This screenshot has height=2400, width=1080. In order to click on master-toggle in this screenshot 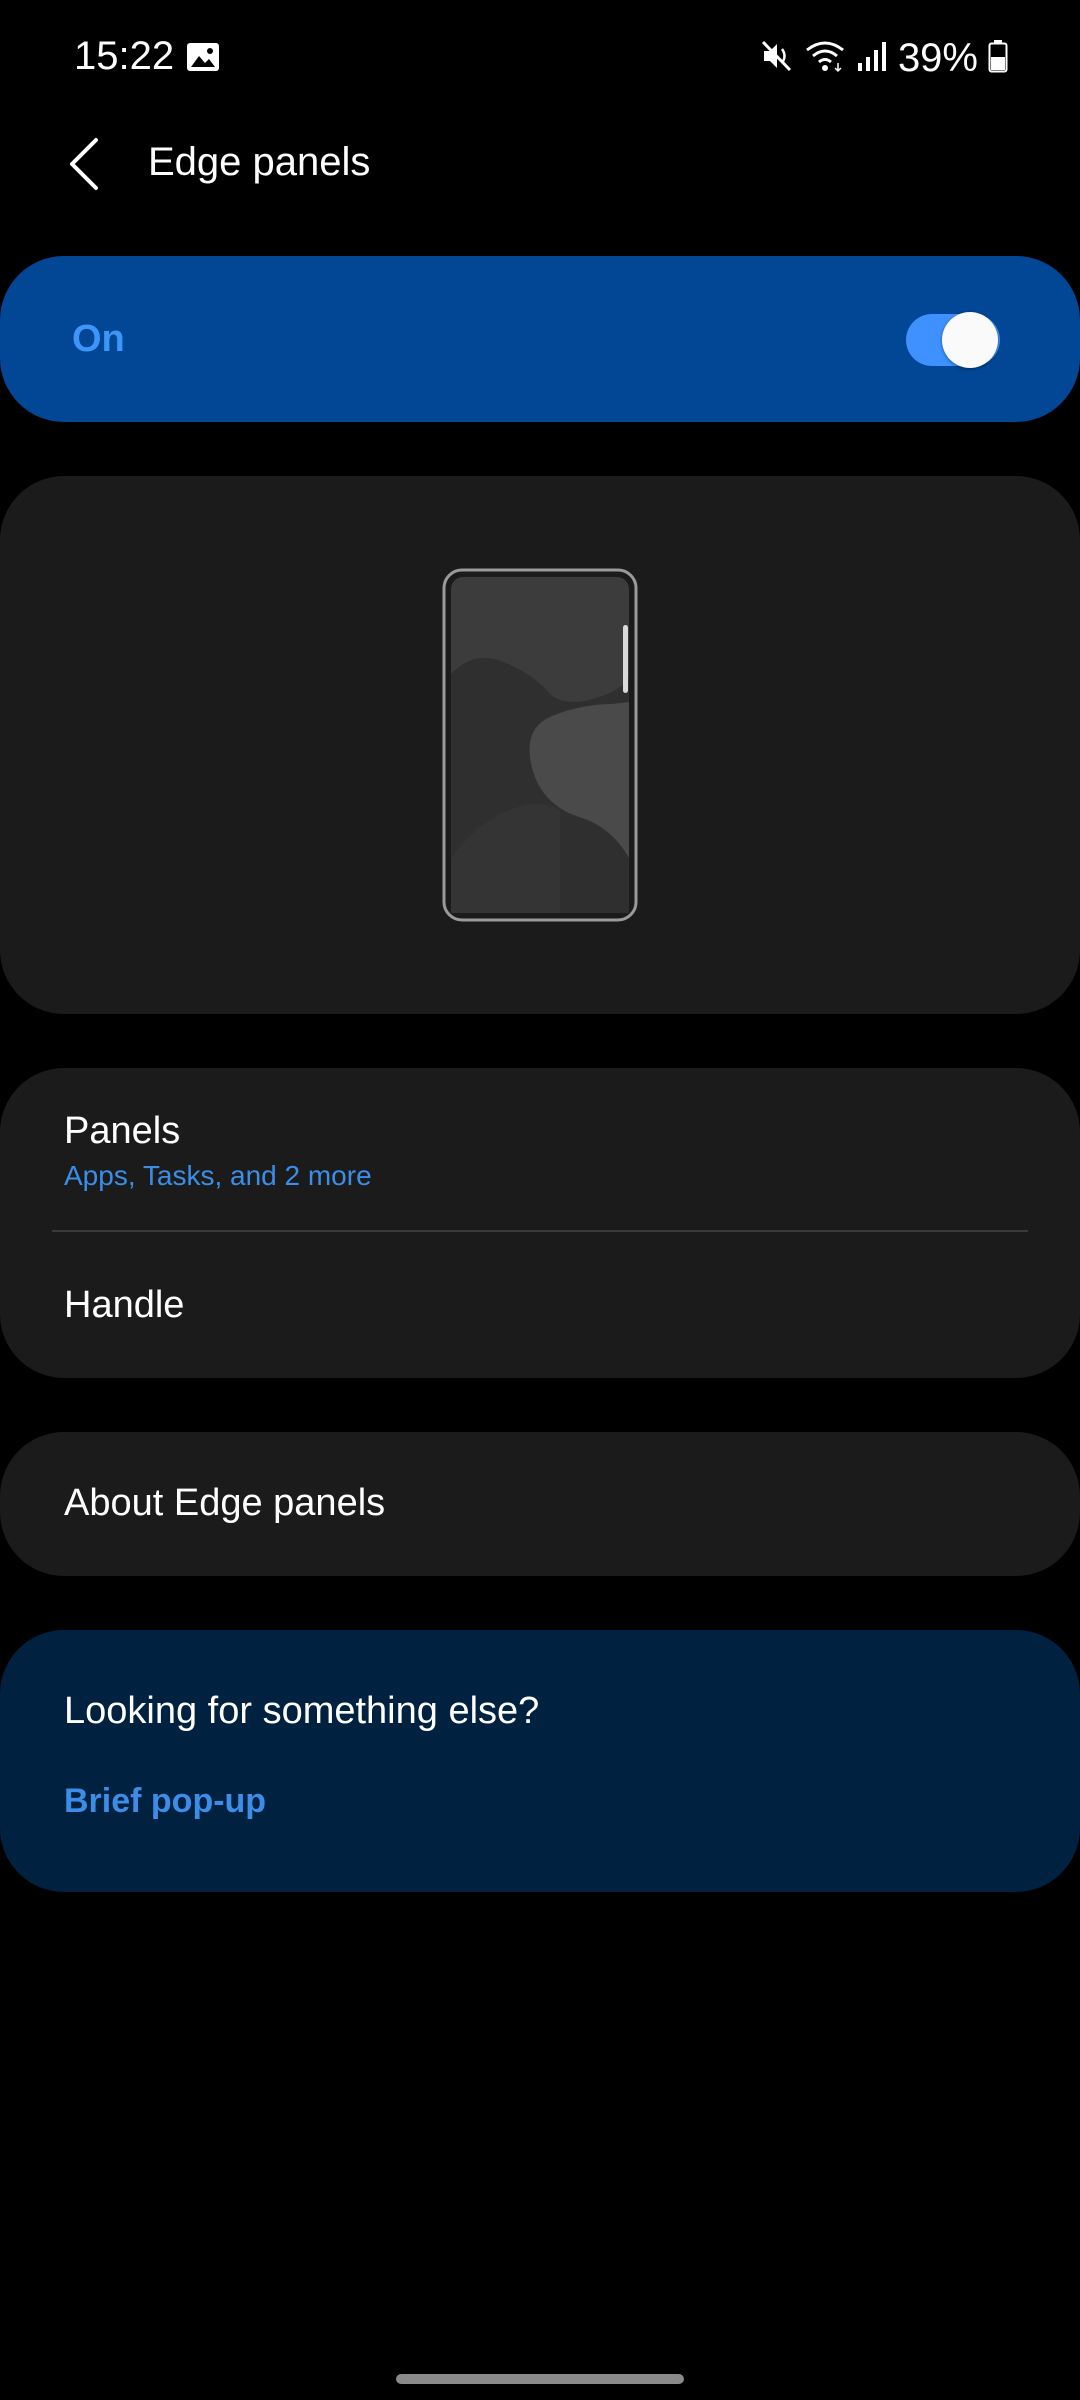, I will do `click(953, 340)`.